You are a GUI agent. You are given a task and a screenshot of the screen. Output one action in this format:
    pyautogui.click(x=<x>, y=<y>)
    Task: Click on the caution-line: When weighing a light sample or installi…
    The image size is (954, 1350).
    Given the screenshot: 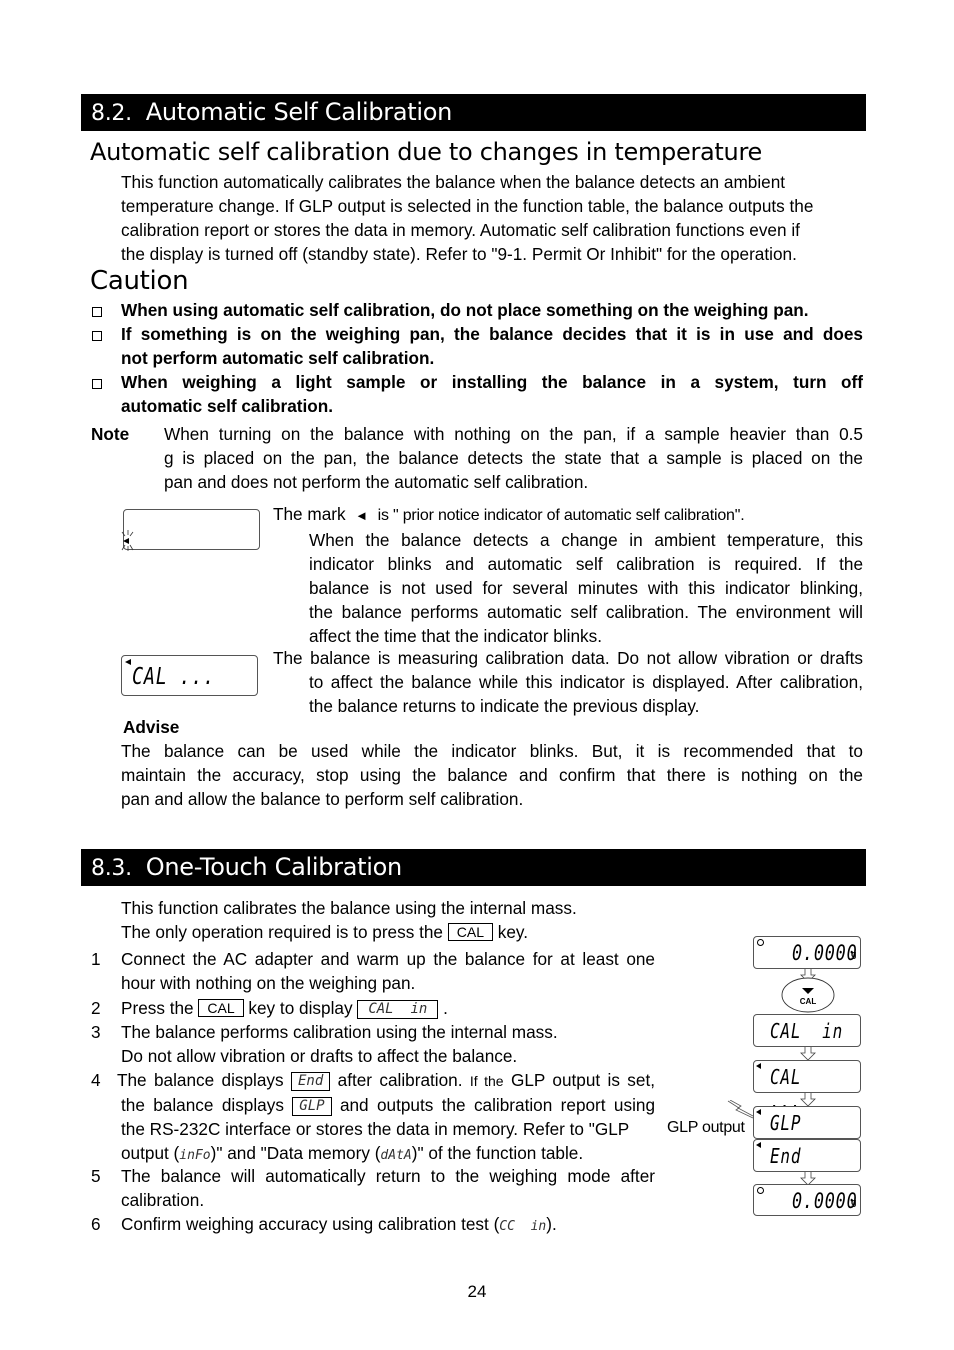 What is the action you would take?
    pyautogui.click(x=492, y=382)
    